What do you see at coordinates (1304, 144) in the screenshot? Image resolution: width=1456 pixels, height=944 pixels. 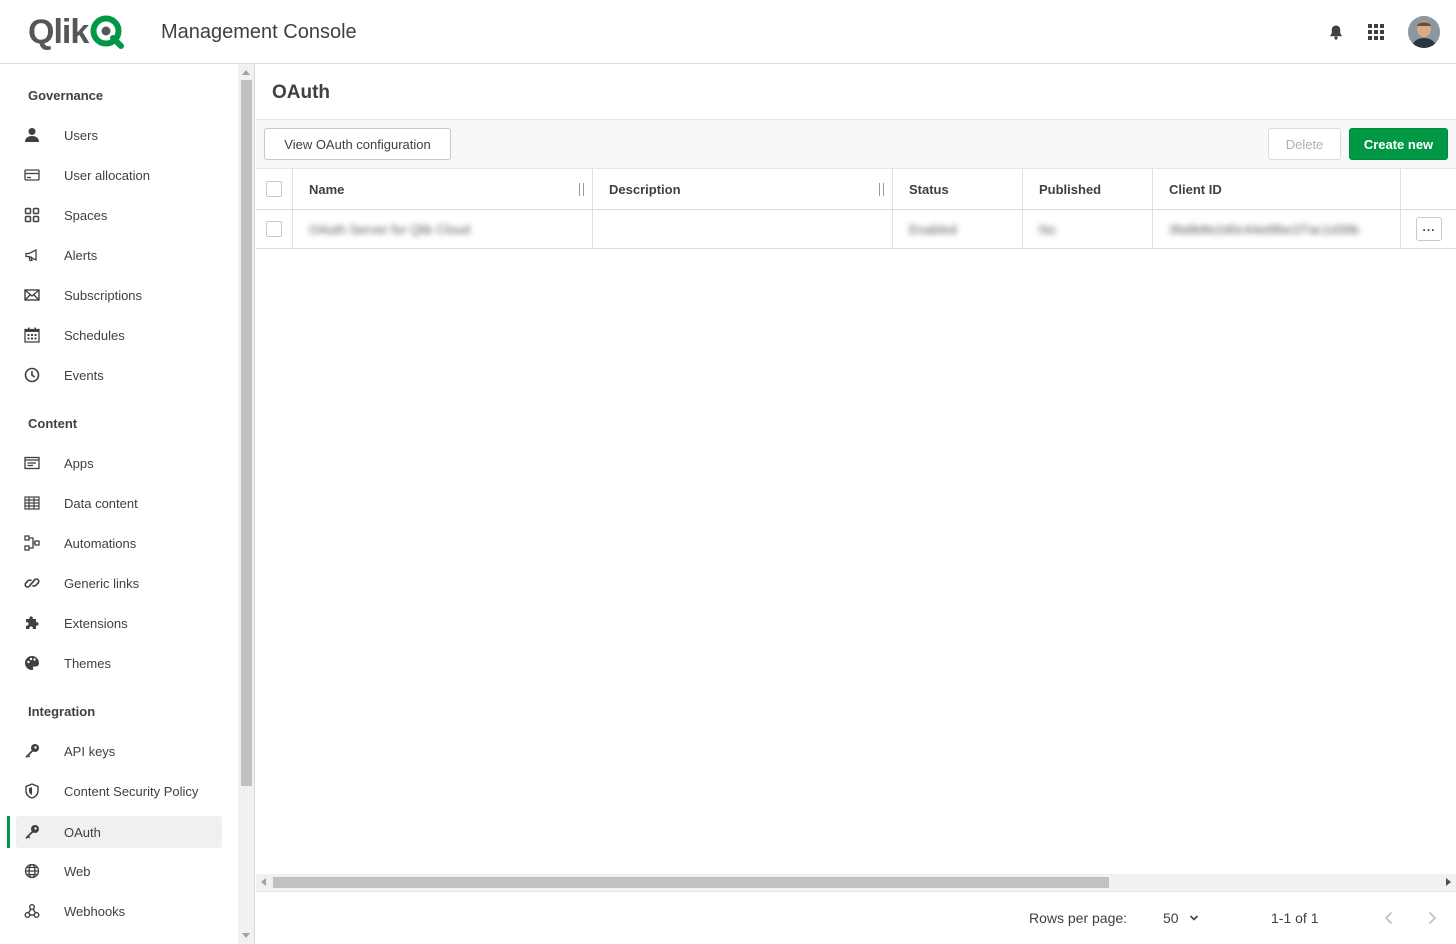 I see `delete-button: Delete` at bounding box center [1304, 144].